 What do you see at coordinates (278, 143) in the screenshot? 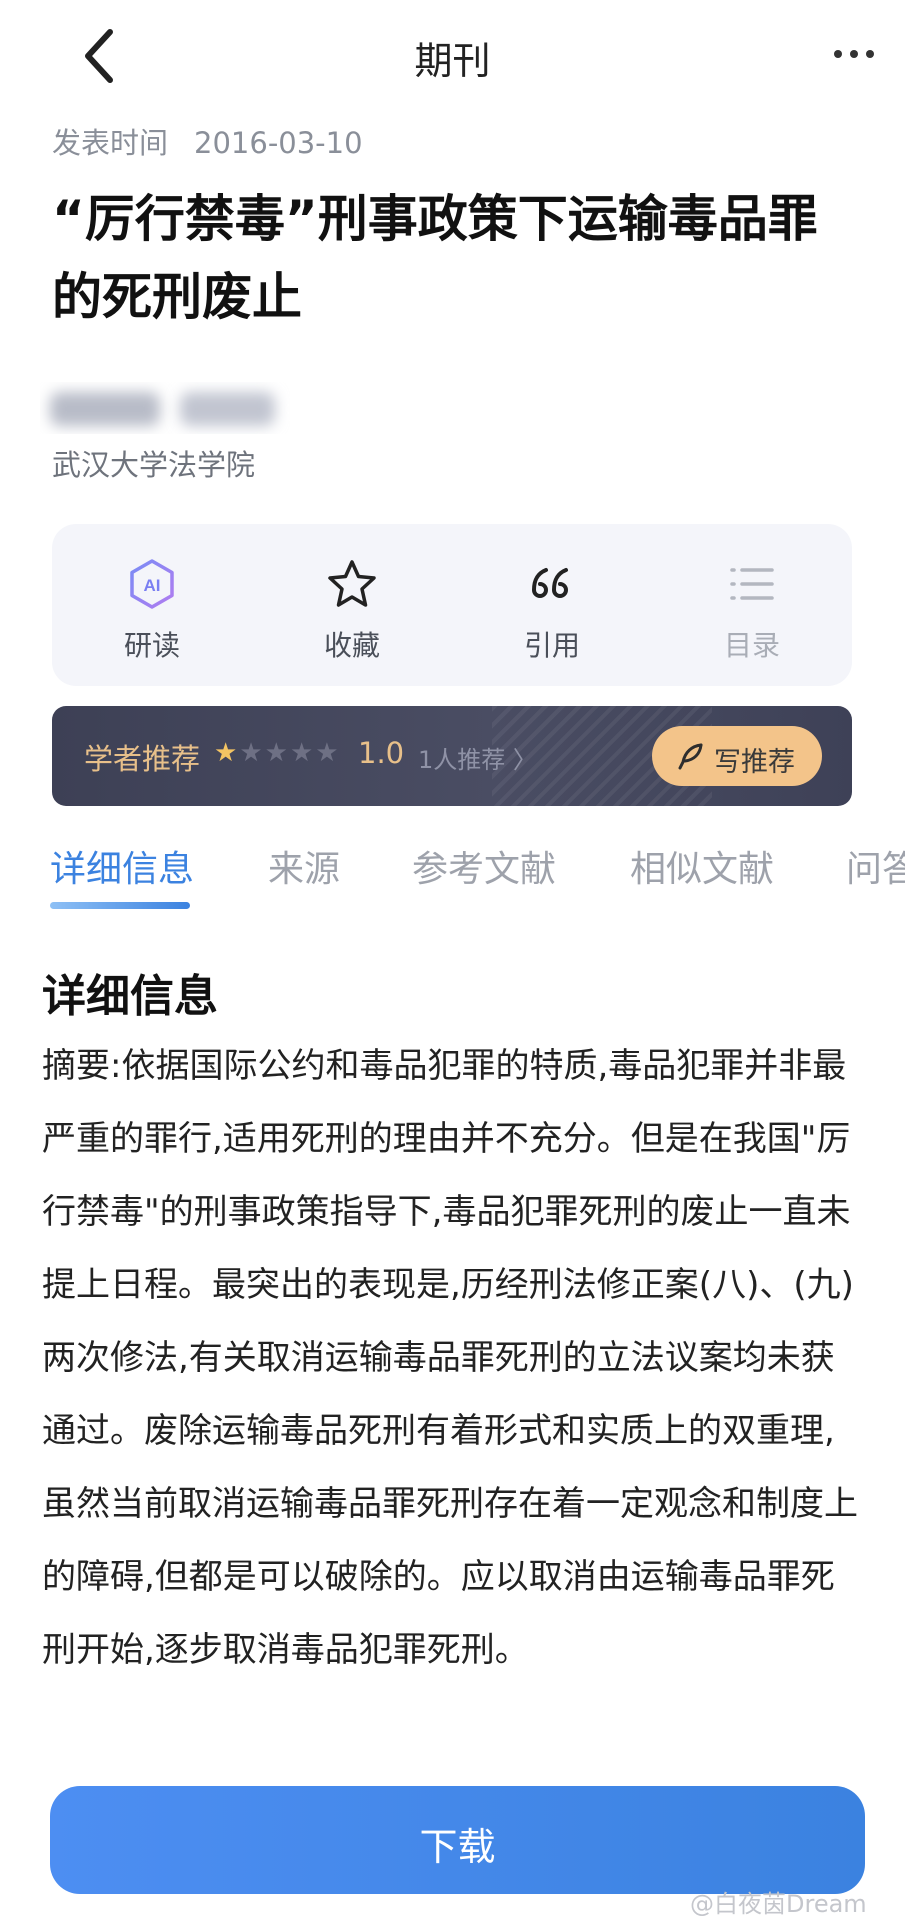
I see `publish-date-value: 2016-03-10` at bounding box center [278, 143].